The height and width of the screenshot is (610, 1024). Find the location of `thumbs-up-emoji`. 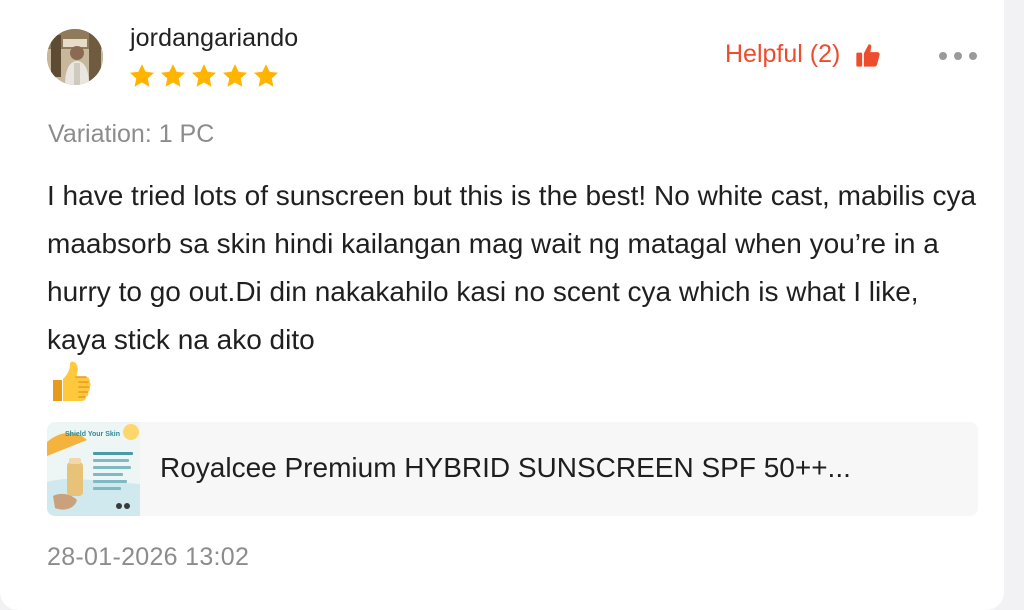

thumbs-up-emoji is located at coordinates (72, 381).